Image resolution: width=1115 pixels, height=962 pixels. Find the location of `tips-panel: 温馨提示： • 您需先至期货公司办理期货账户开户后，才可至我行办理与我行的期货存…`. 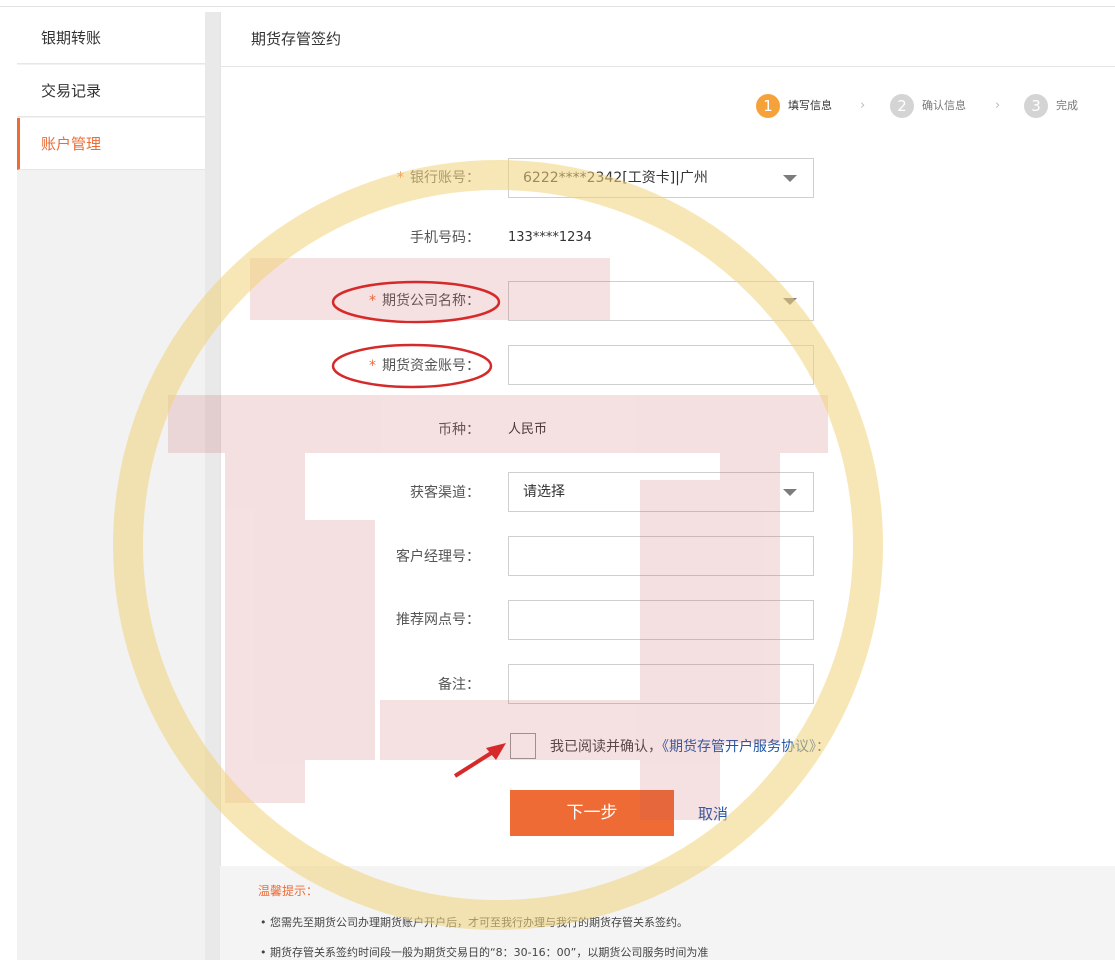

tips-panel: 温馨提示： • 您需先至期货公司办理期货账户开户后，才可至我行办理与我行的期货存… is located at coordinates (667, 913).